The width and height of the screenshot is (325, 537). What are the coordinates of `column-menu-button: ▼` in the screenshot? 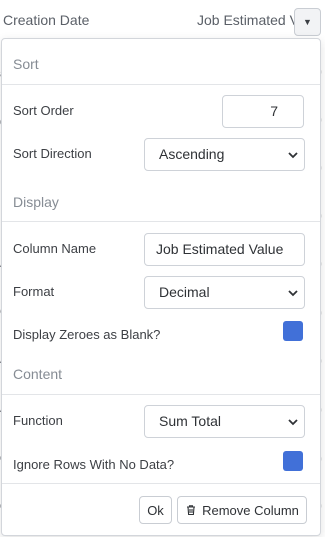 It's located at (307, 22).